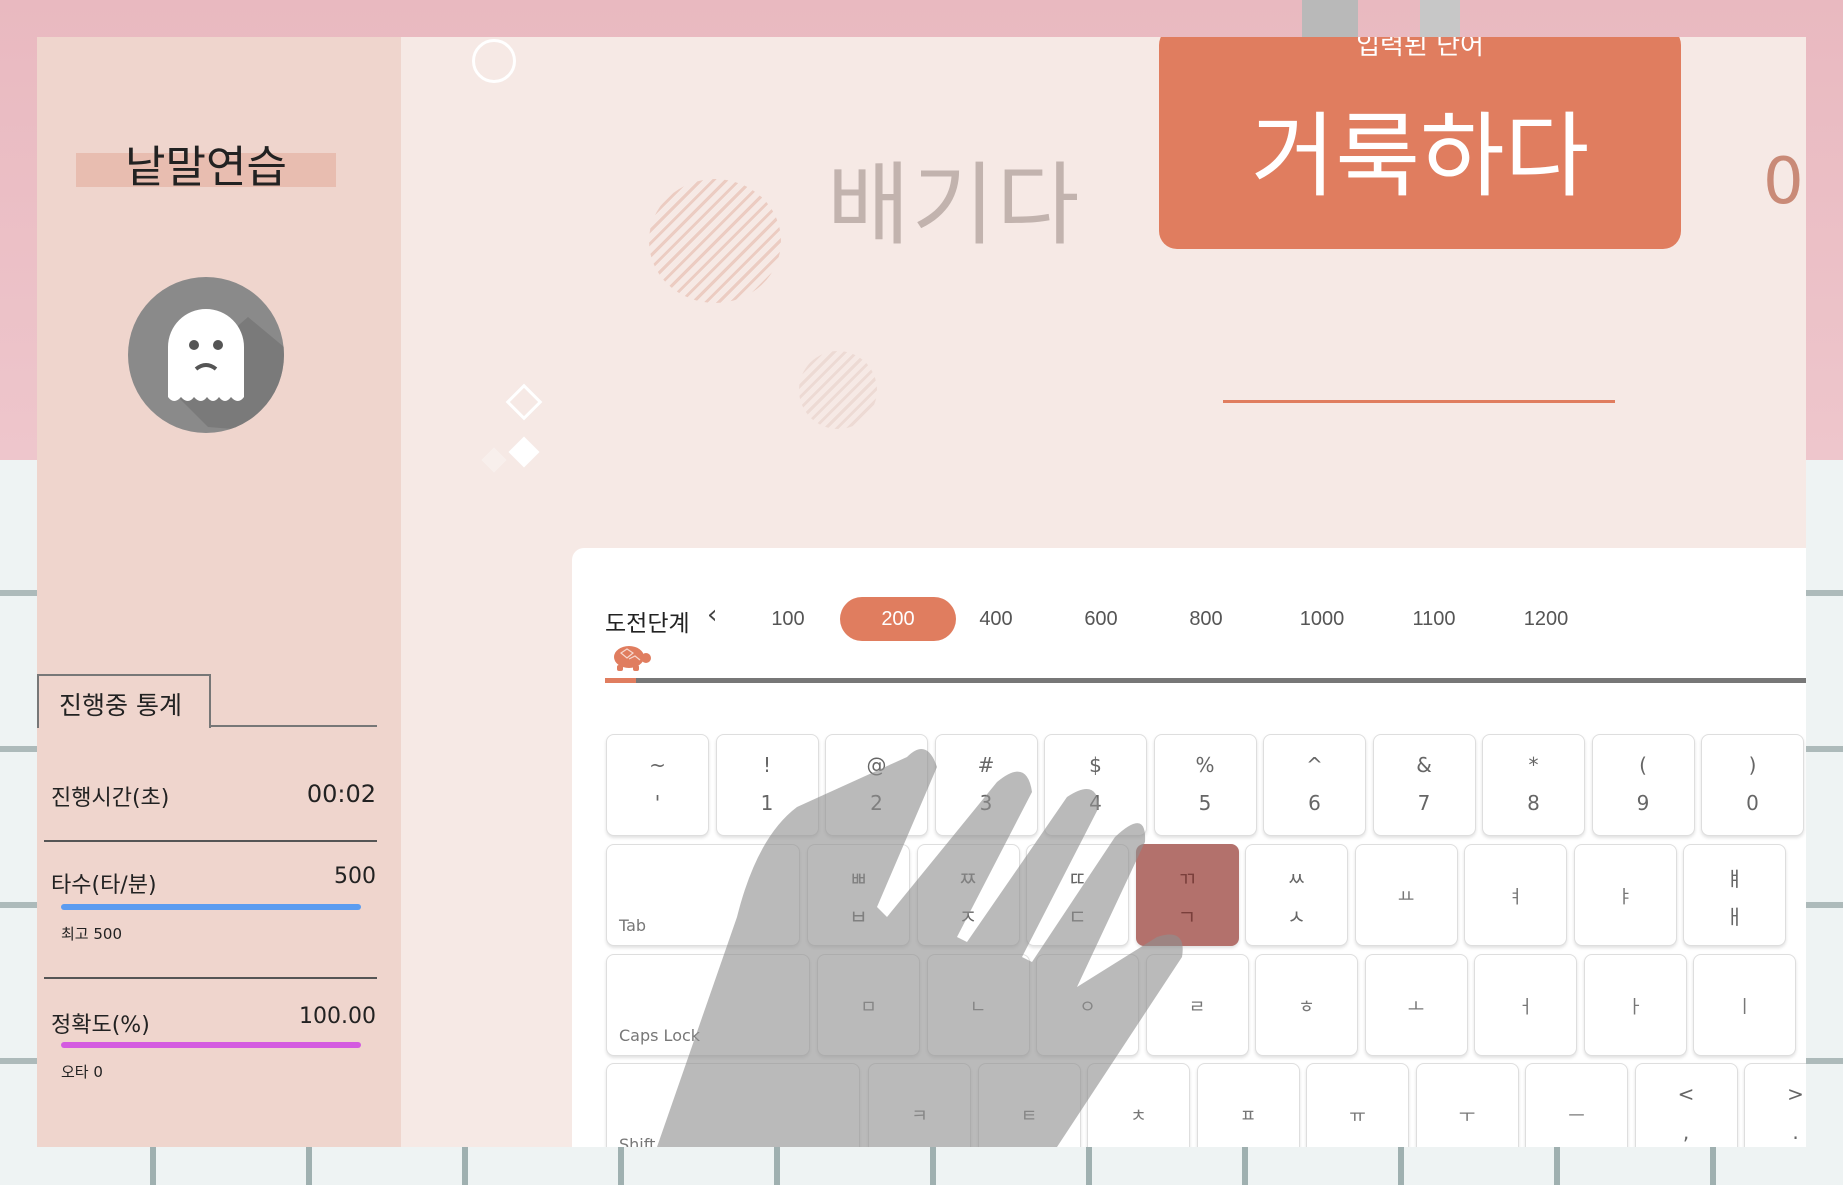 Image resolution: width=1843 pixels, height=1185 pixels. Describe the element at coordinates (206, 162) in the screenshot. I see `app-logo: 낱말연습` at that location.